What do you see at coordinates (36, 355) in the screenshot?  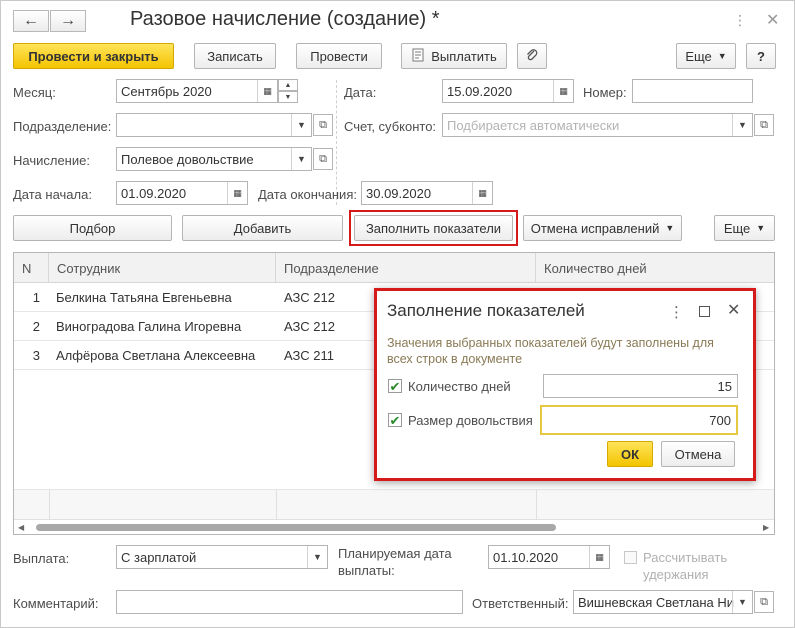 I see `row-number: 3` at bounding box center [36, 355].